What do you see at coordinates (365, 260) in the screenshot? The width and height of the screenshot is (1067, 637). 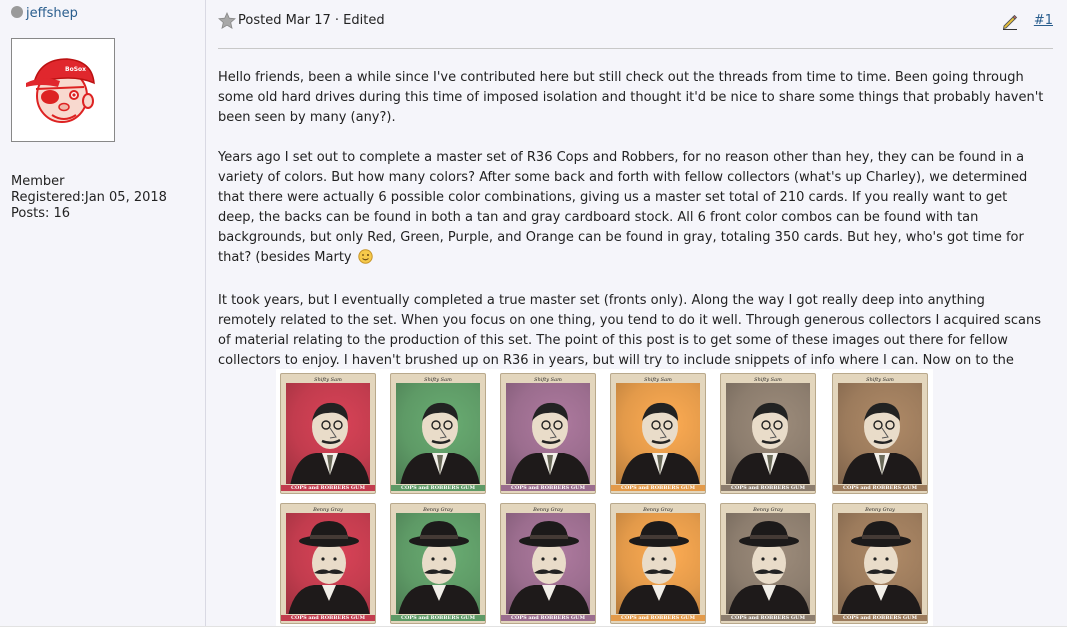 I see `wink-emoji-icon` at bounding box center [365, 260].